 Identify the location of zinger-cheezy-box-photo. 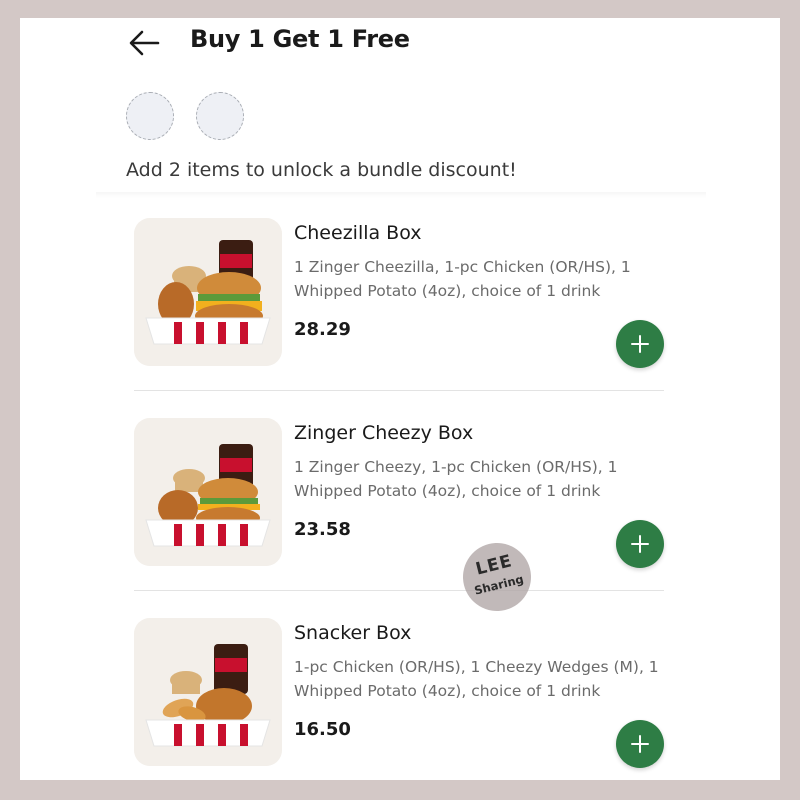
(208, 492).